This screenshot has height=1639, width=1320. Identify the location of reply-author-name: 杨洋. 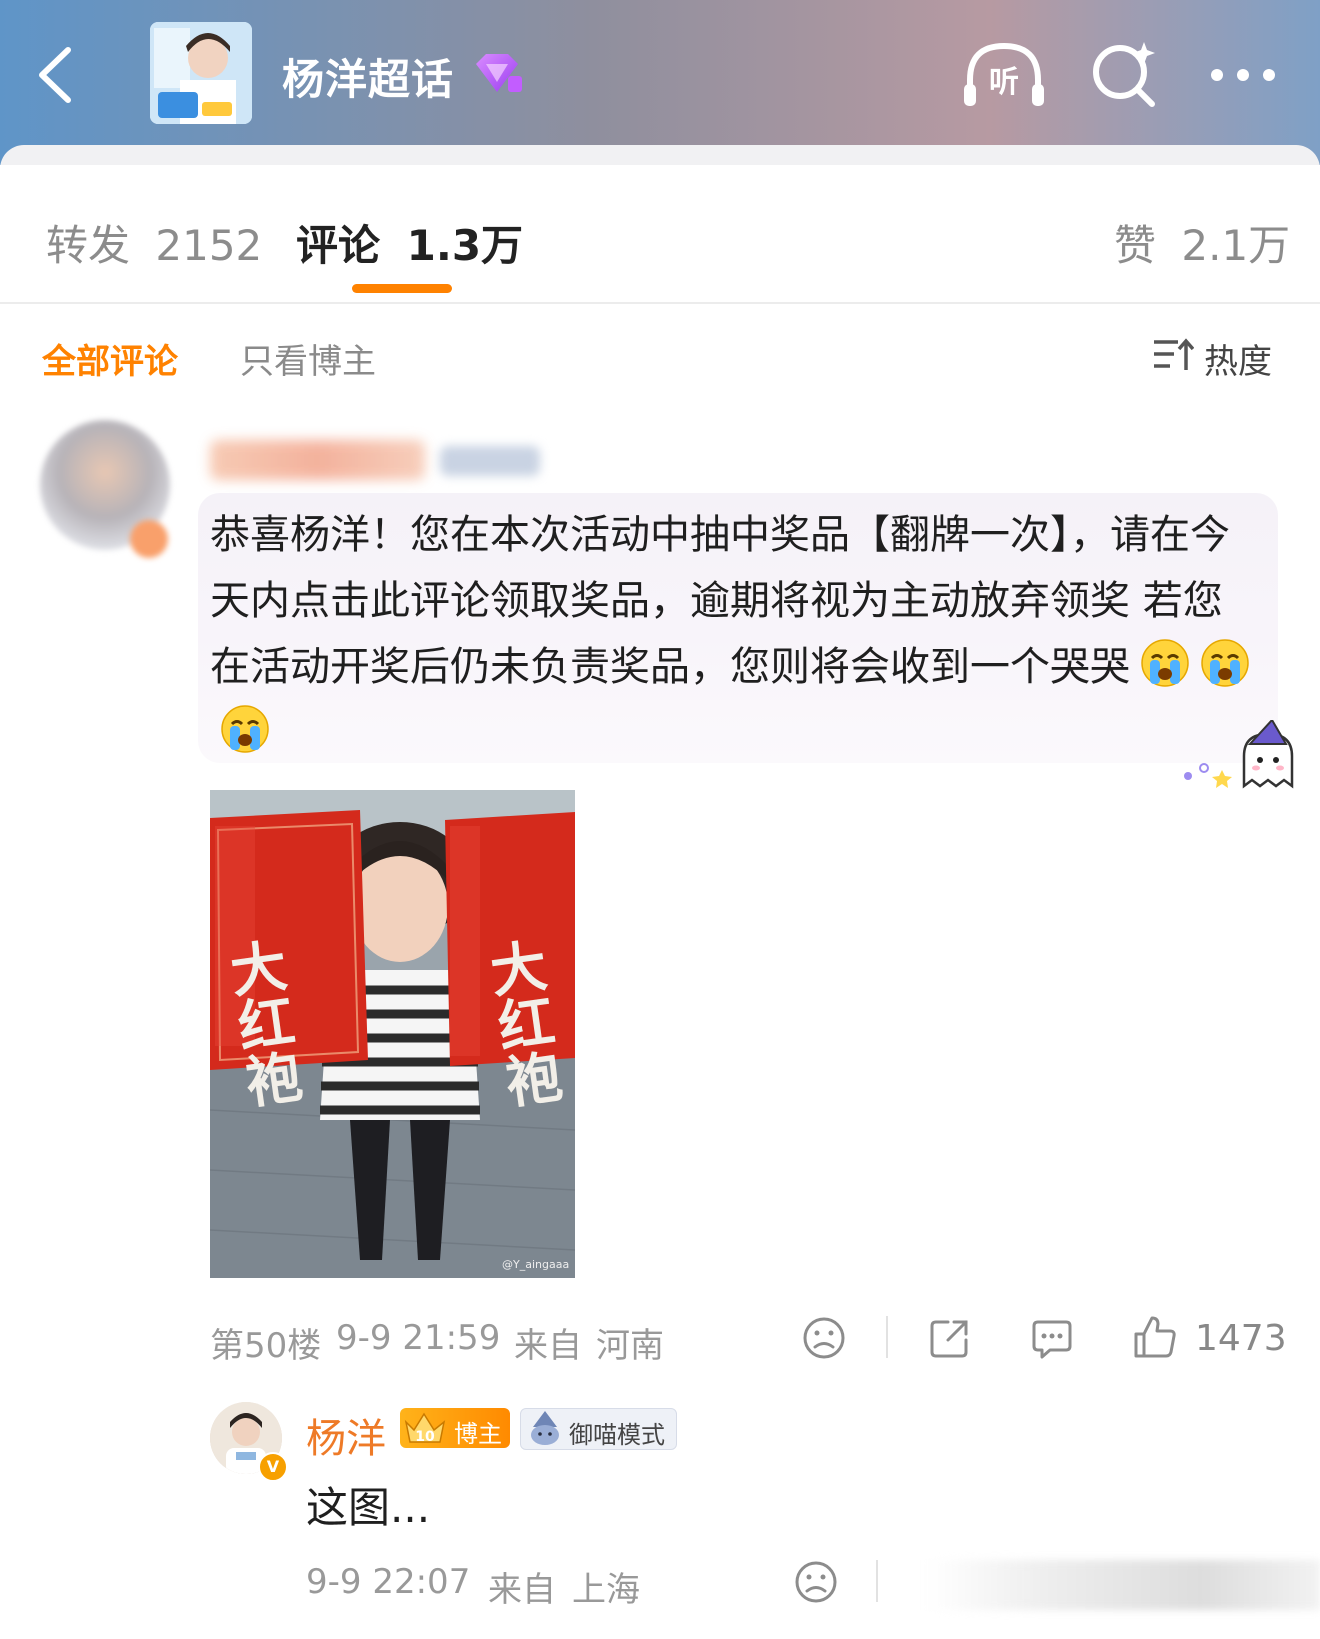
(346, 1435).